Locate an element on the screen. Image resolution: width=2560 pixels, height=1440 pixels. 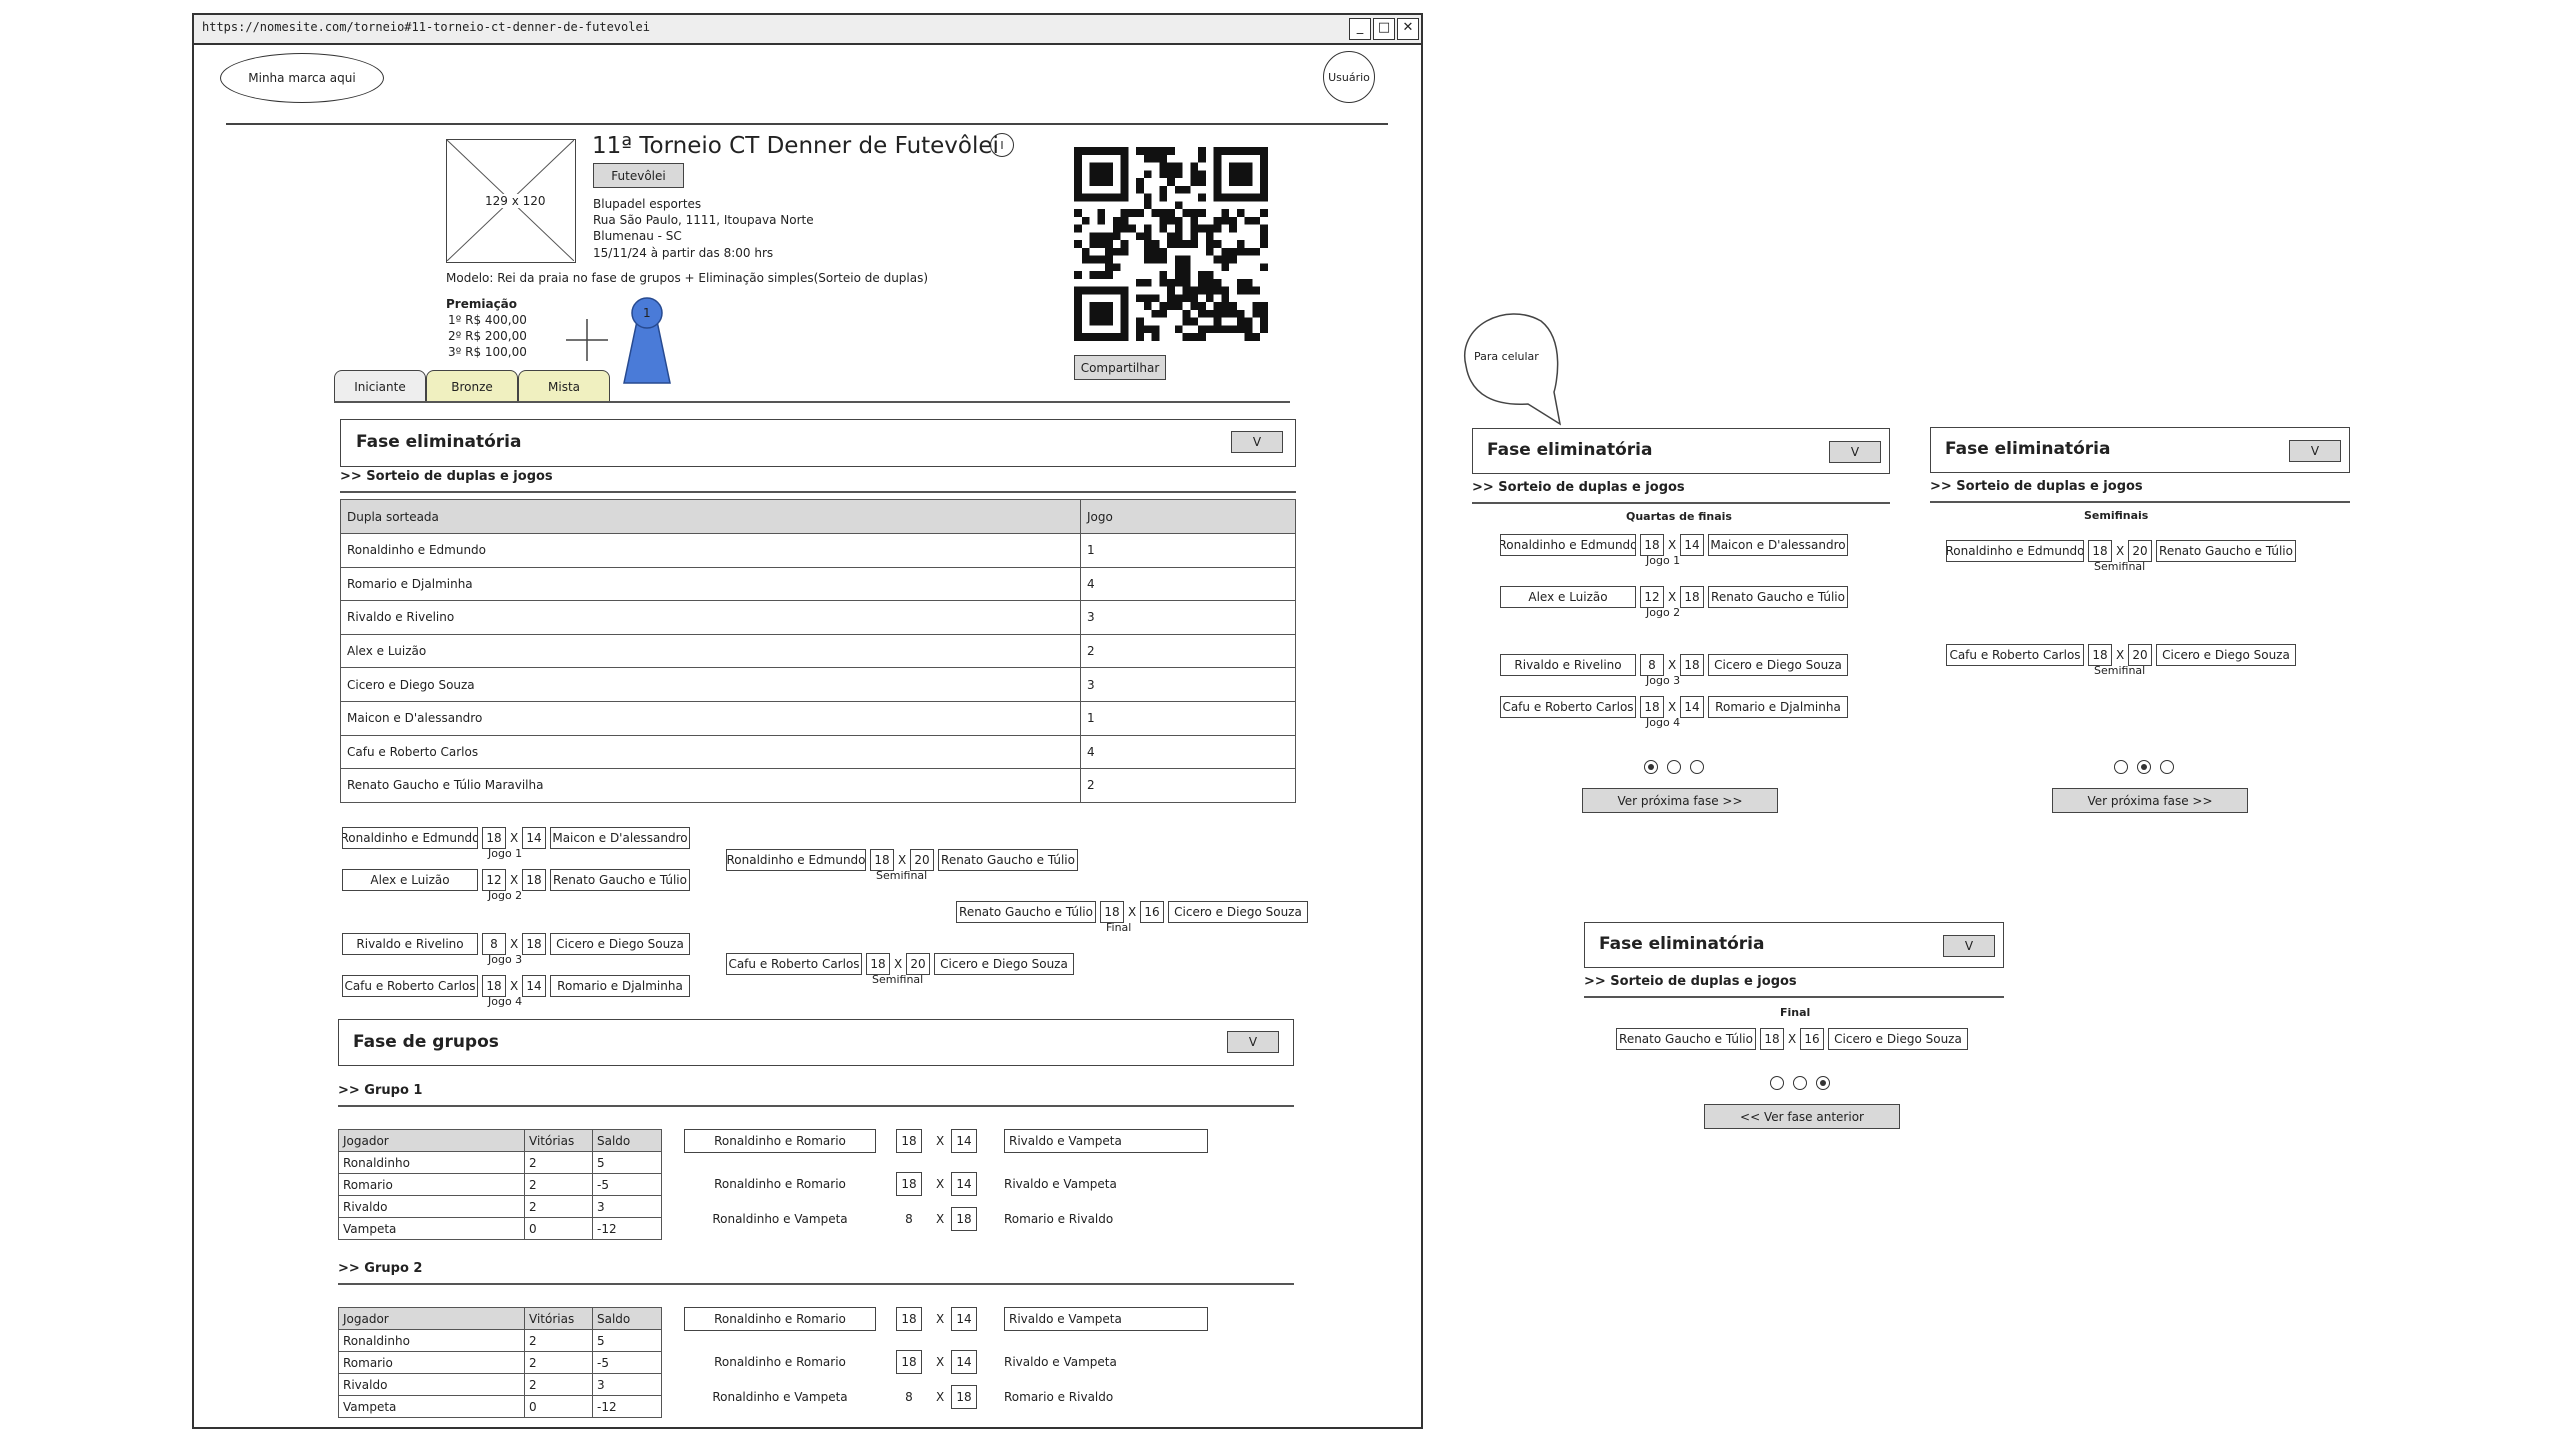
minimize-icon: _ is located at coordinates (1360, 29).